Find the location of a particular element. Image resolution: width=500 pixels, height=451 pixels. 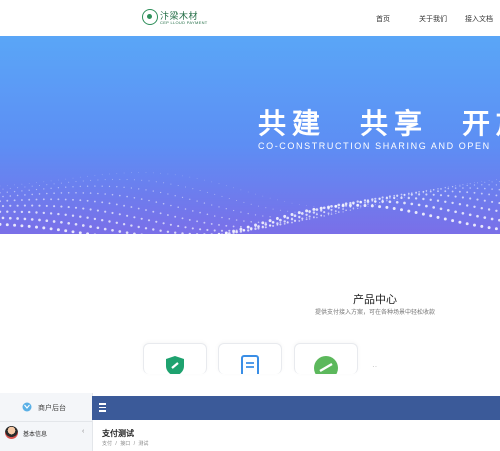

hero-subtitle: CO-CONSTRUCTION SHARING AND OPEN is located at coordinates (374, 146).